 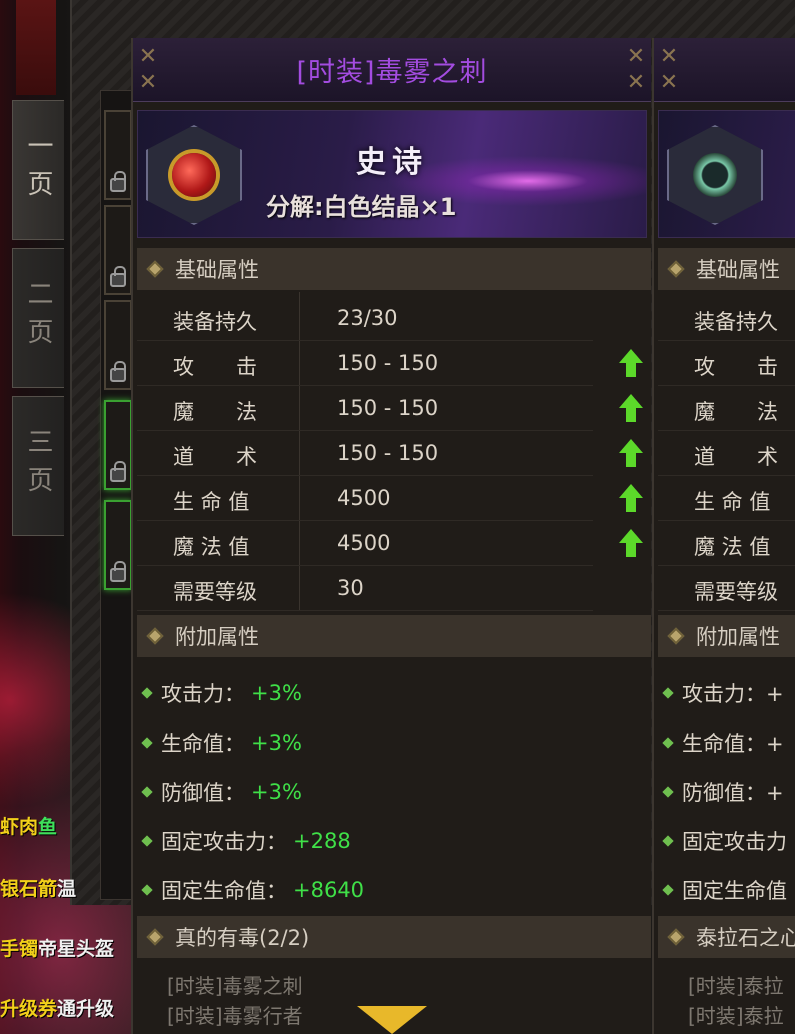 What do you see at coordinates (361, 207) in the screenshot?
I see `item-decompose: 分解:白色结晶×1` at bounding box center [361, 207].